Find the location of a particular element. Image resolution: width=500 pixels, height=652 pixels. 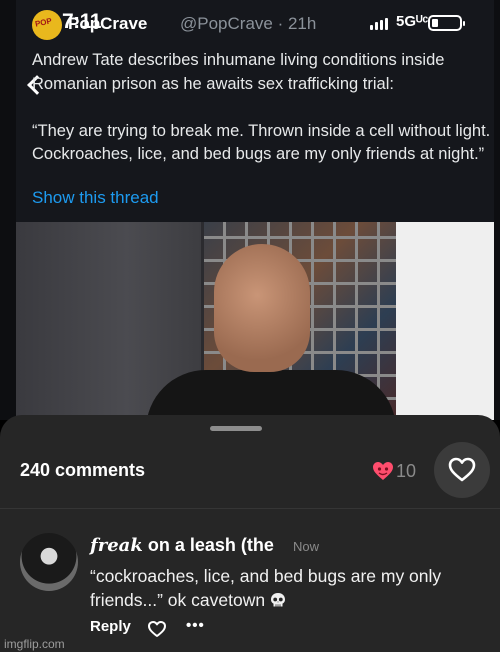

photo-wall-right is located at coordinates (445, 321).